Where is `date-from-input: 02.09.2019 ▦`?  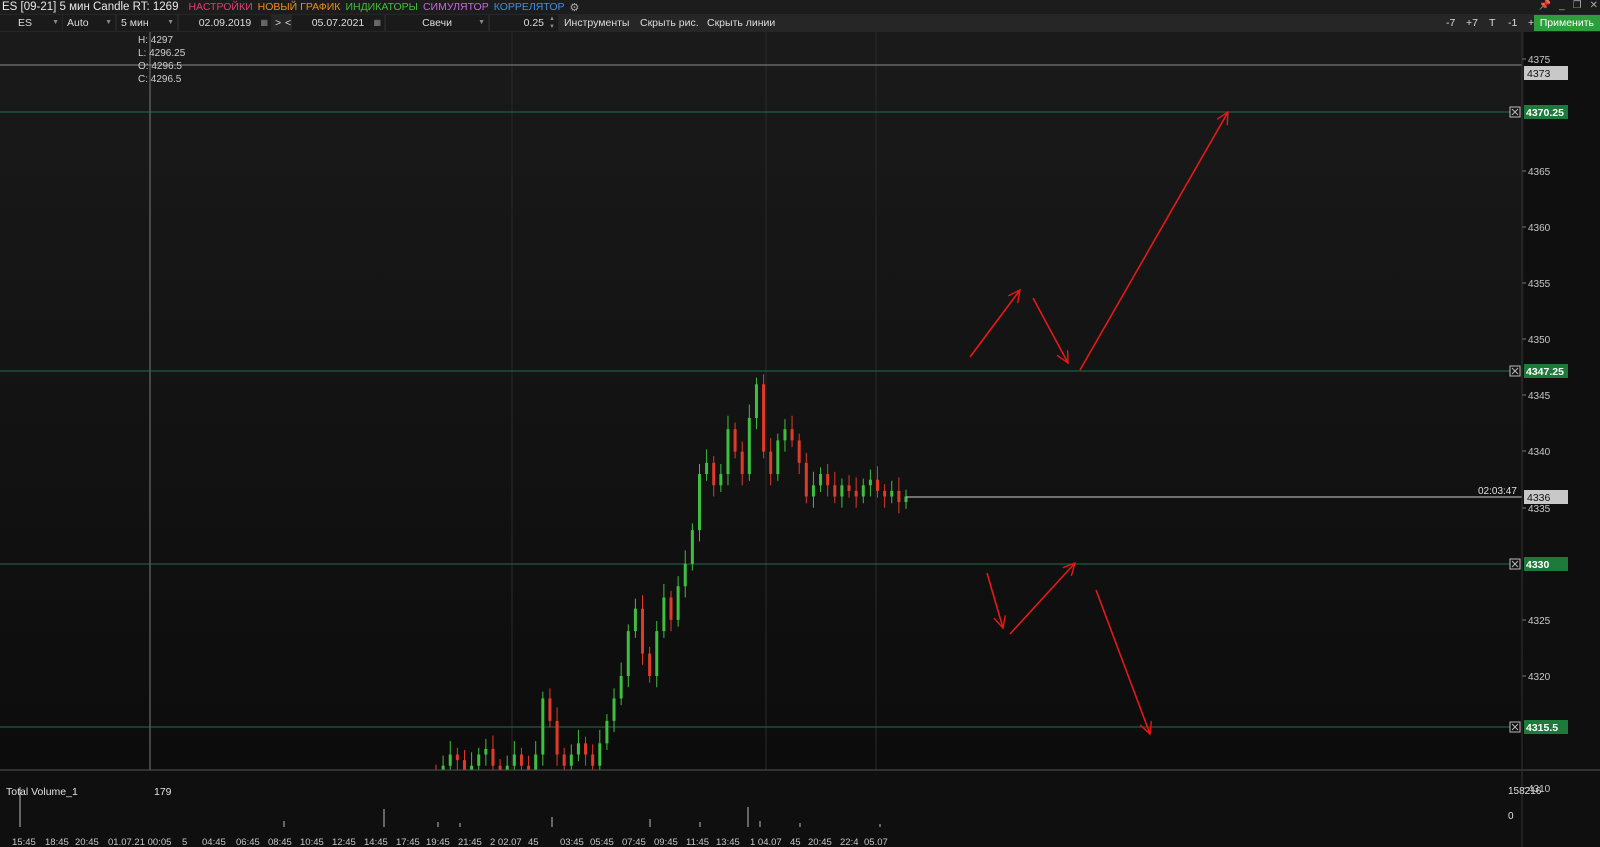
date-from-input: 02.09.2019 ▦ is located at coordinates (225, 23).